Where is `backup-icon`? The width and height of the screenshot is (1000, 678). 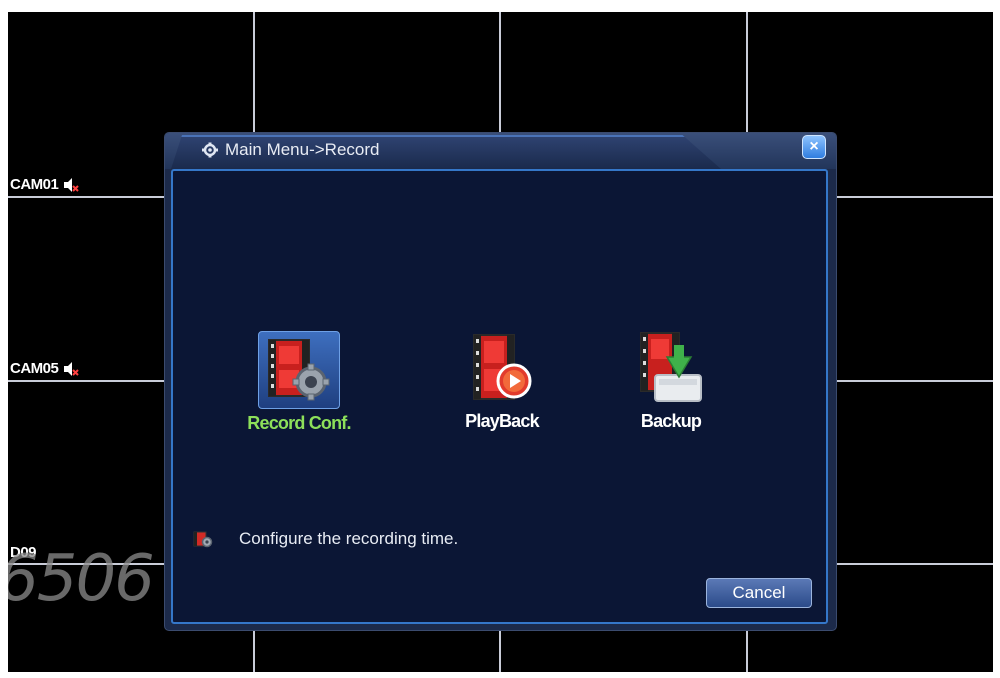
backup-icon is located at coordinates (671, 367).